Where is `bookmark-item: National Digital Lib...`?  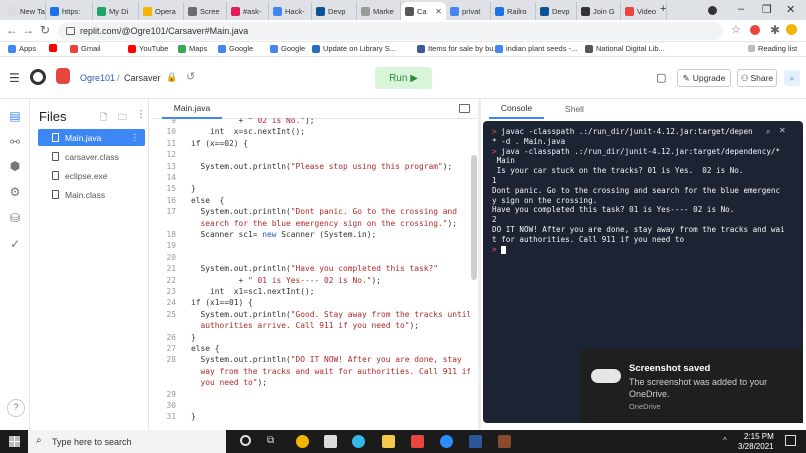
bookmark-item: National Digital Lib... is located at coordinates (625, 48).